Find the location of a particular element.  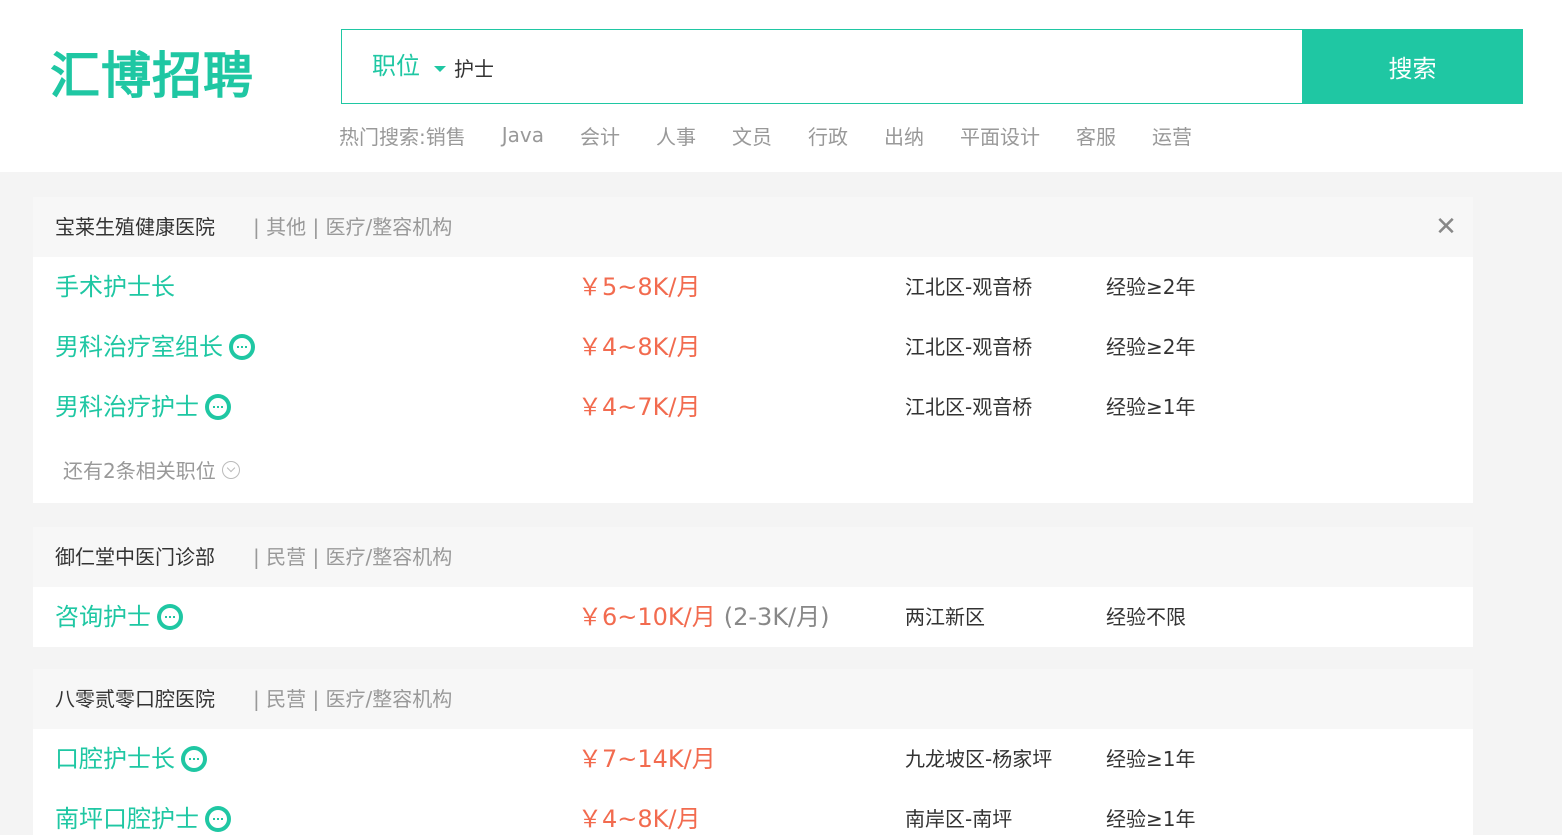

job-title: 南坪口腔护士 is located at coordinates (143, 812).